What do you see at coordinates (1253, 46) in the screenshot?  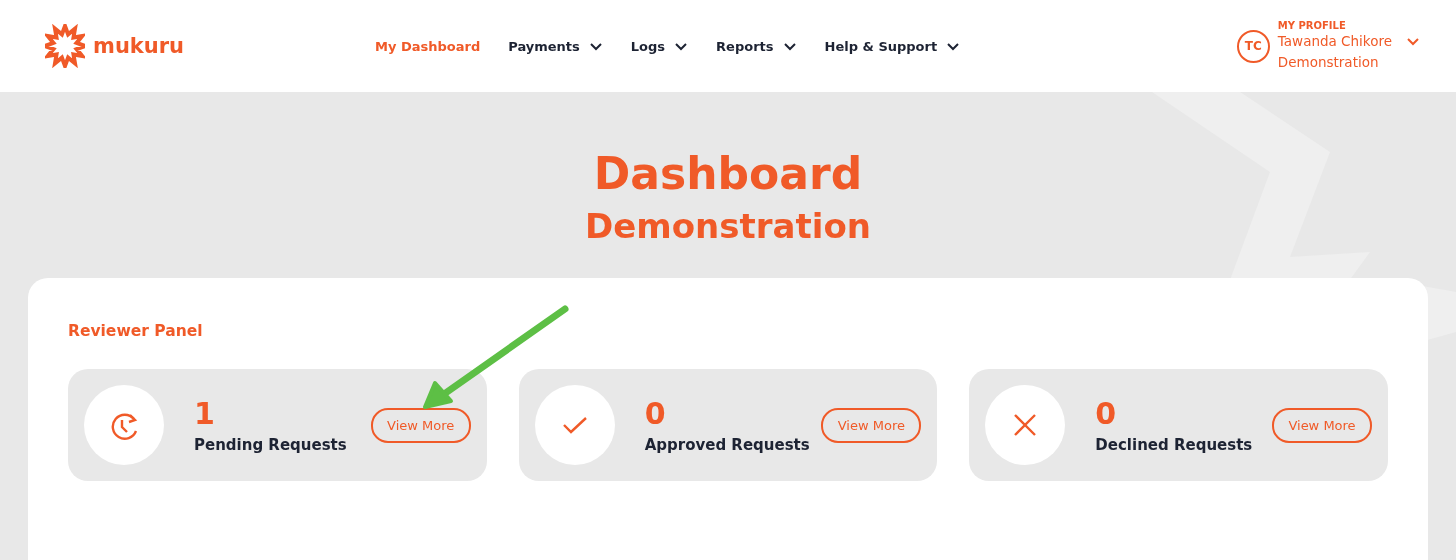 I see `avatar-initials: TC` at bounding box center [1253, 46].